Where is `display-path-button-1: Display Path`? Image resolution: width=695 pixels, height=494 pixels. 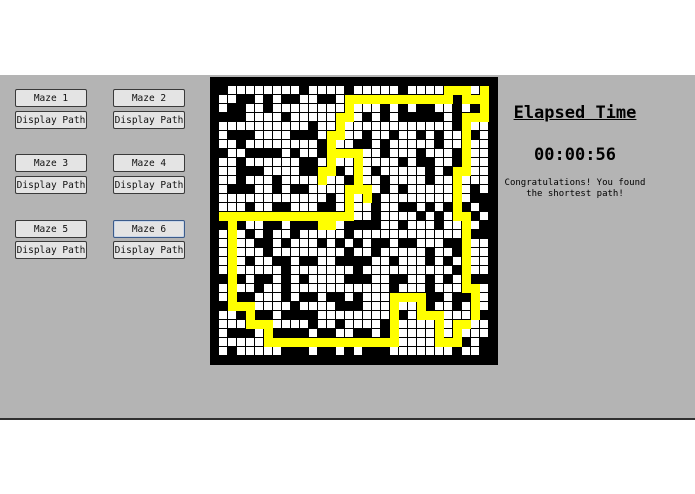 display-path-button-1: Display Path is located at coordinates (51, 120).